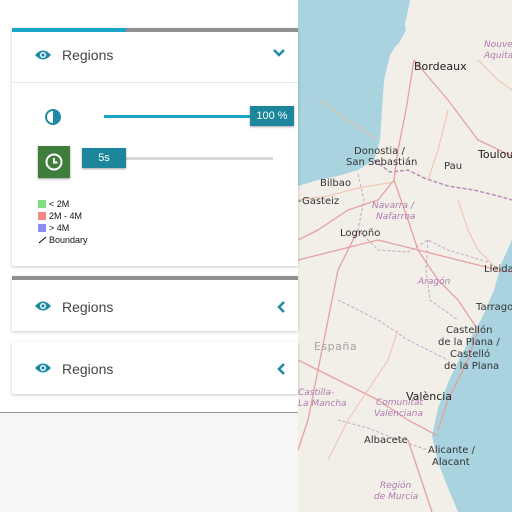  Describe the element at coordinates (498, 269) in the screenshot. I see `map-label-lleida: Lleida` at that location.